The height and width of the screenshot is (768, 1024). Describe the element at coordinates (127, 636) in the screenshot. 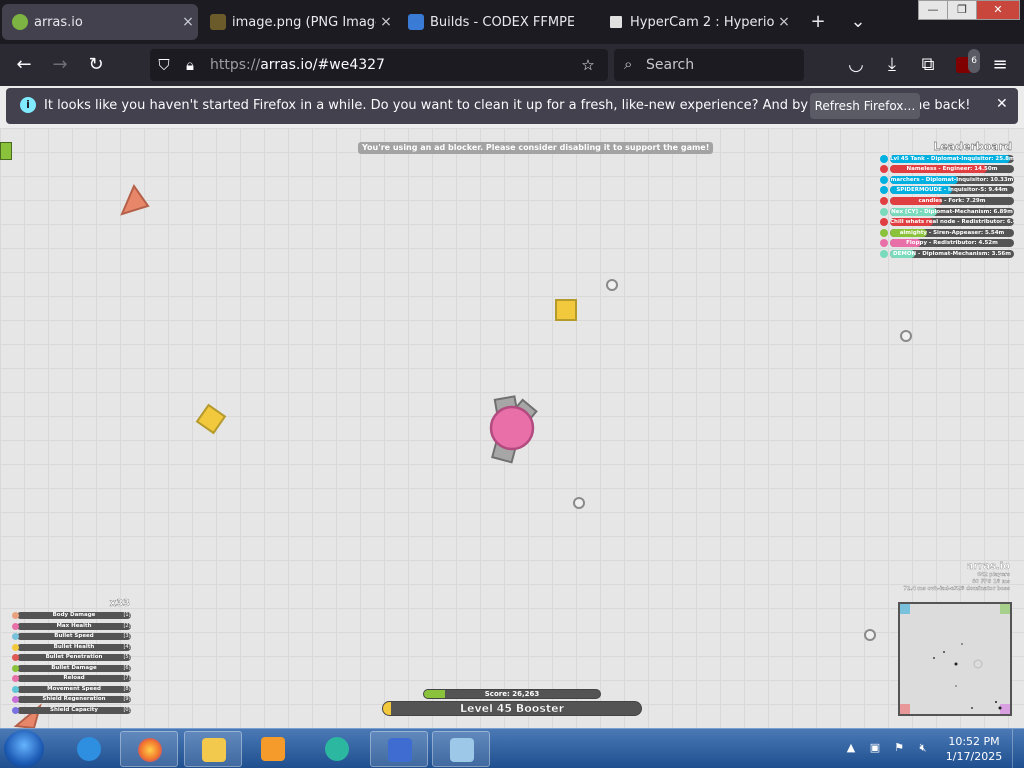

I see `stat-key: [3]` at that location.